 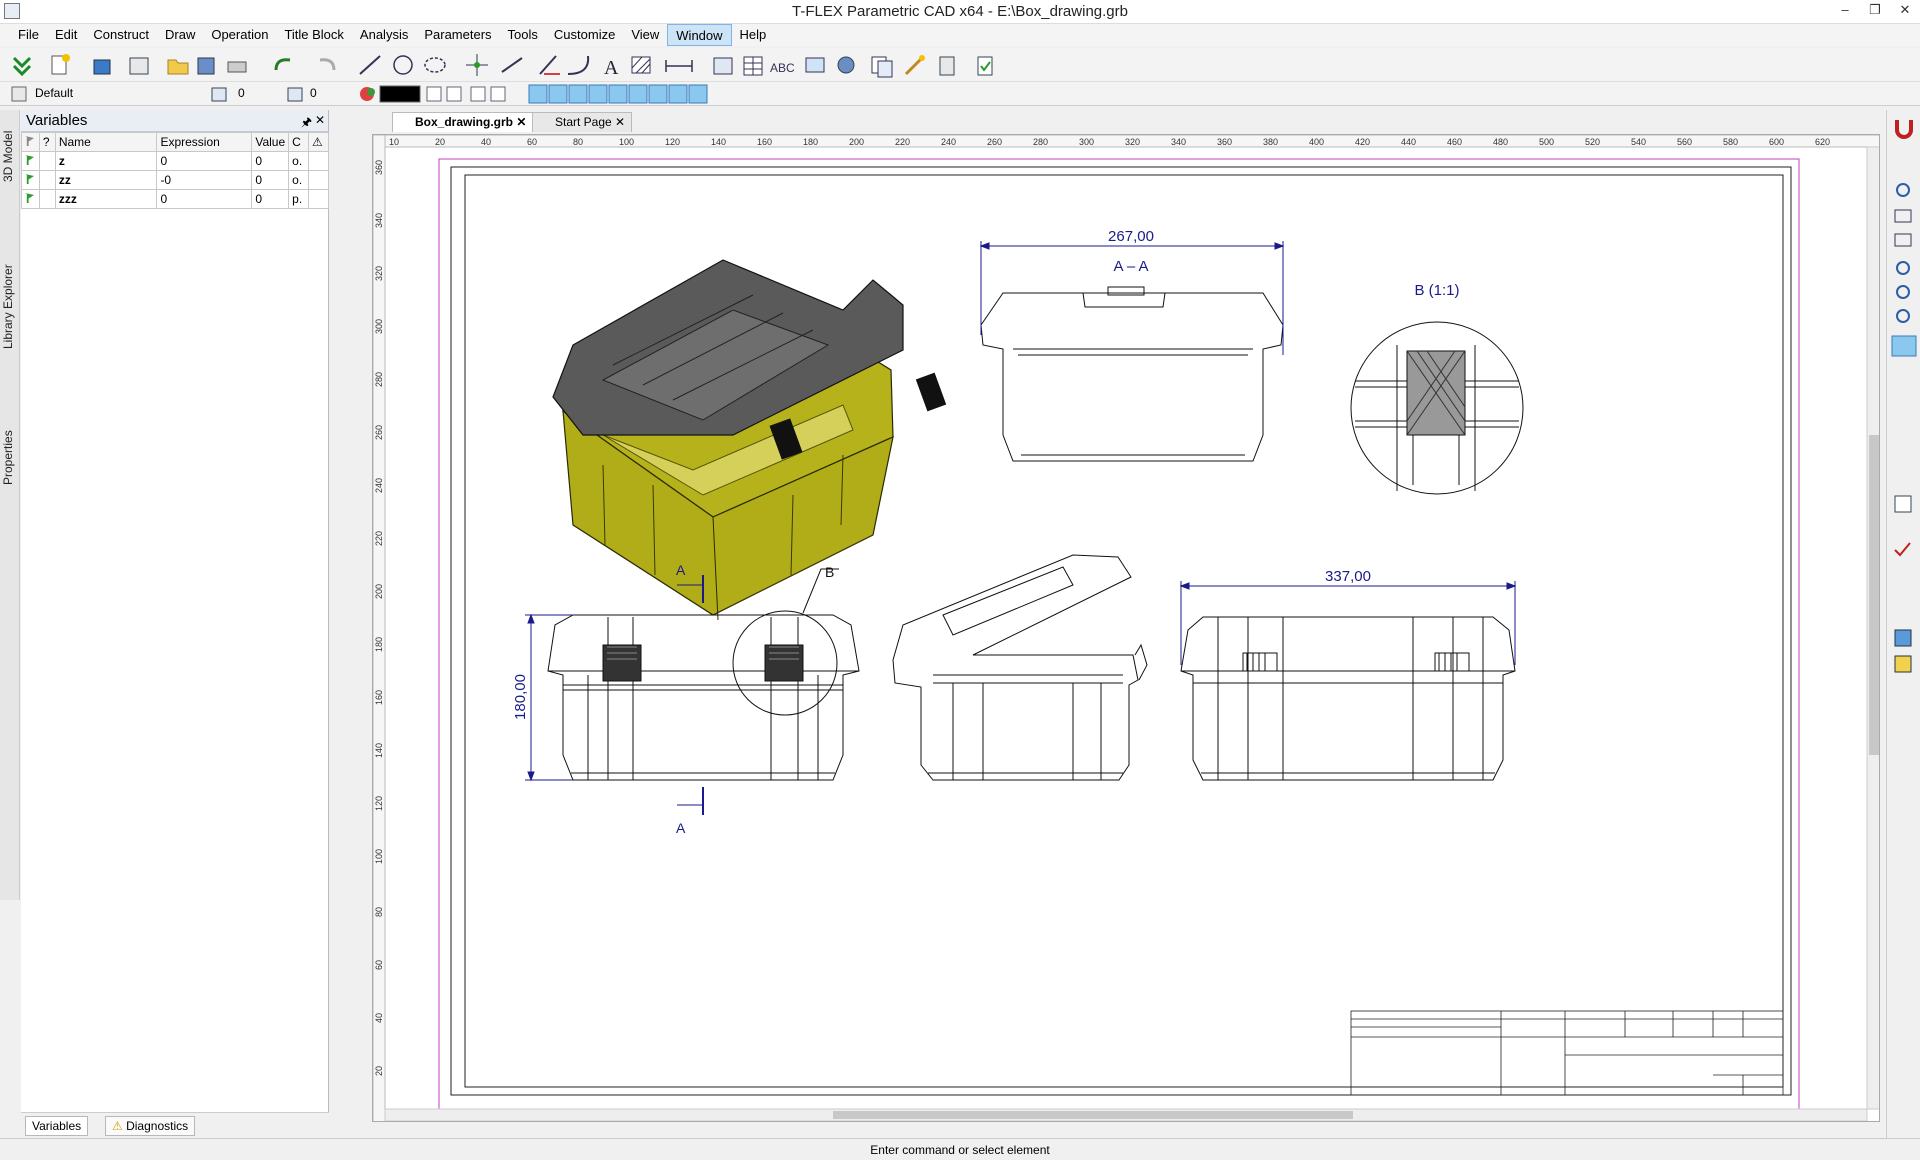 I want to click on zoom-all-icon, so click(x=1903, y=240).